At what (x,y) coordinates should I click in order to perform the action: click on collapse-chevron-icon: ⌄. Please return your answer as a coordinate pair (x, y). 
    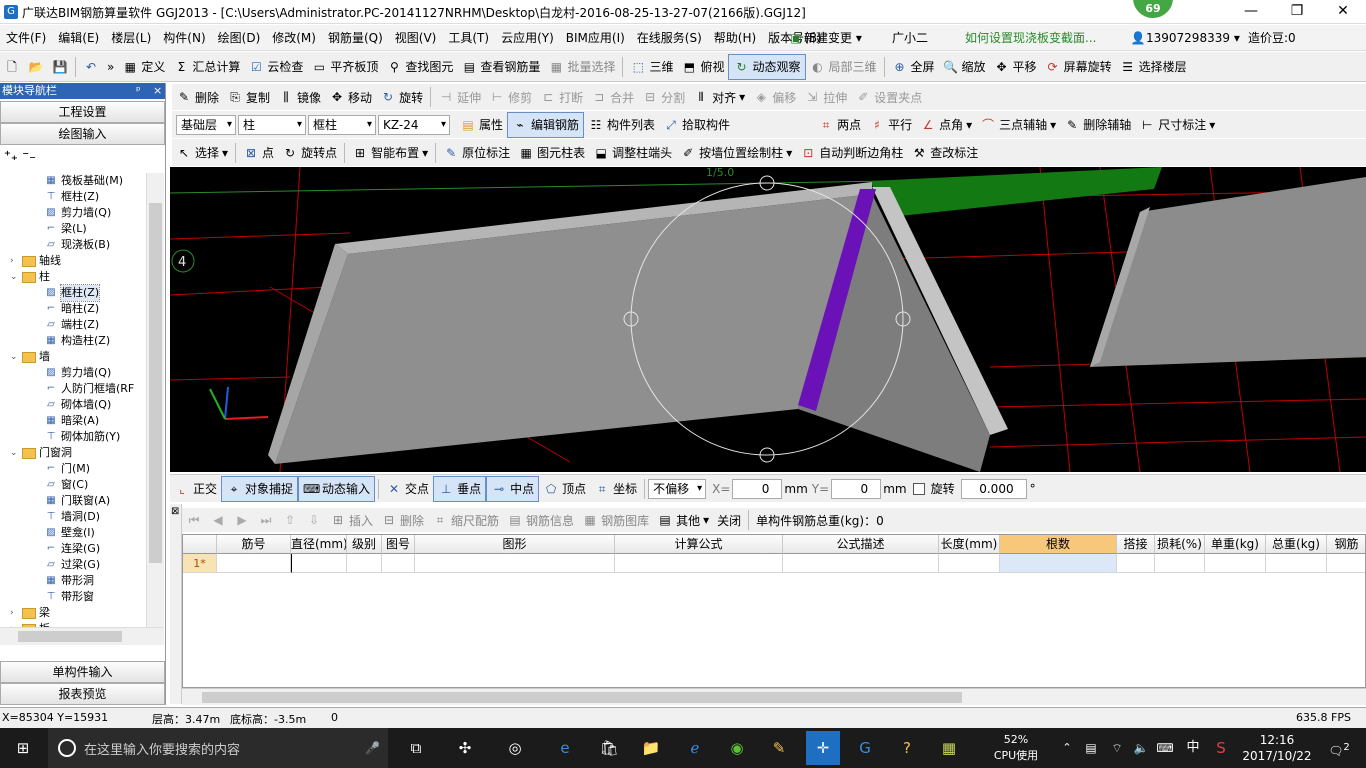
    Looking at the image, I should click on (14, 357).